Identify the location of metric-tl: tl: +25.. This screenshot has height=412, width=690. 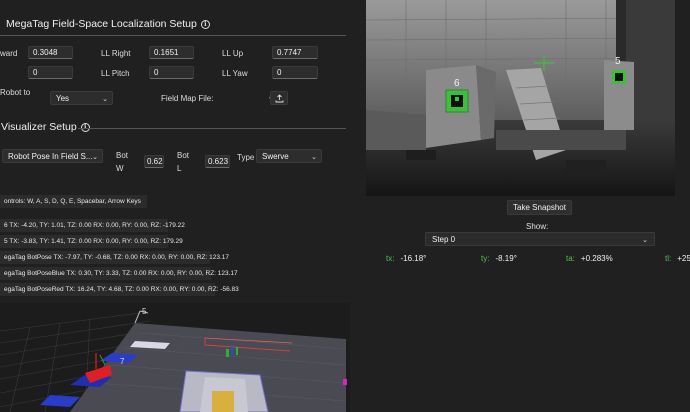
(677, 258).